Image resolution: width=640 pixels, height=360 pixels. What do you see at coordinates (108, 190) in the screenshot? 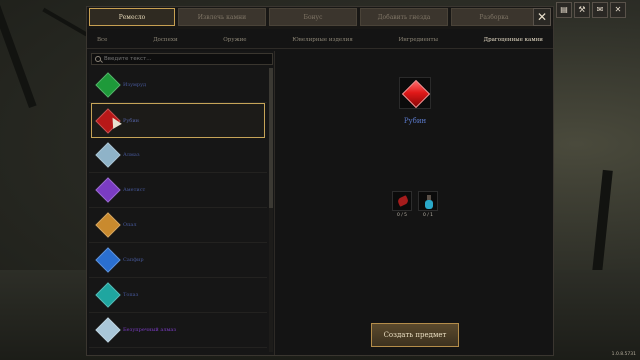
I see `amethyst-icon` at bounding box center [108, 190].